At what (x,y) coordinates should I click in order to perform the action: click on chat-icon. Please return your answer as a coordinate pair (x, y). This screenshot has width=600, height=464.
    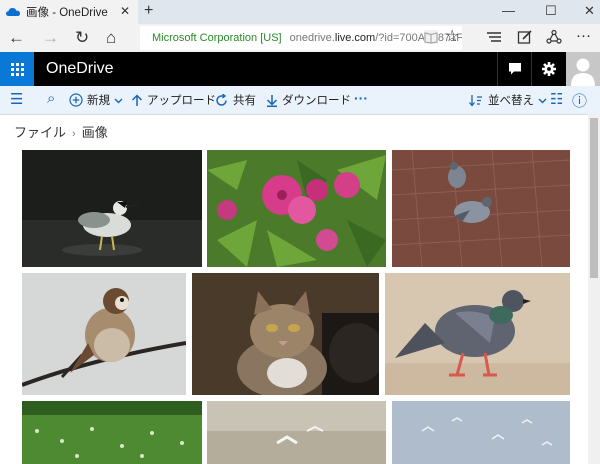
    Looking at the image, I should click on (515, 69).